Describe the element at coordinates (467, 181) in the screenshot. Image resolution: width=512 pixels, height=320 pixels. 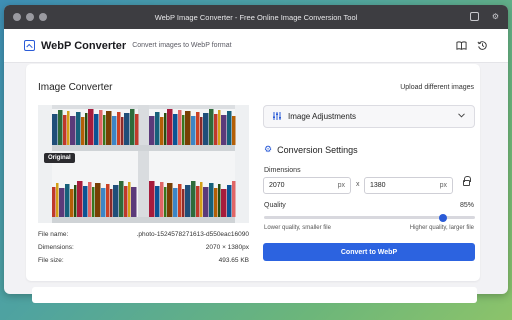
I see `lock-aspect-icon` at that location.